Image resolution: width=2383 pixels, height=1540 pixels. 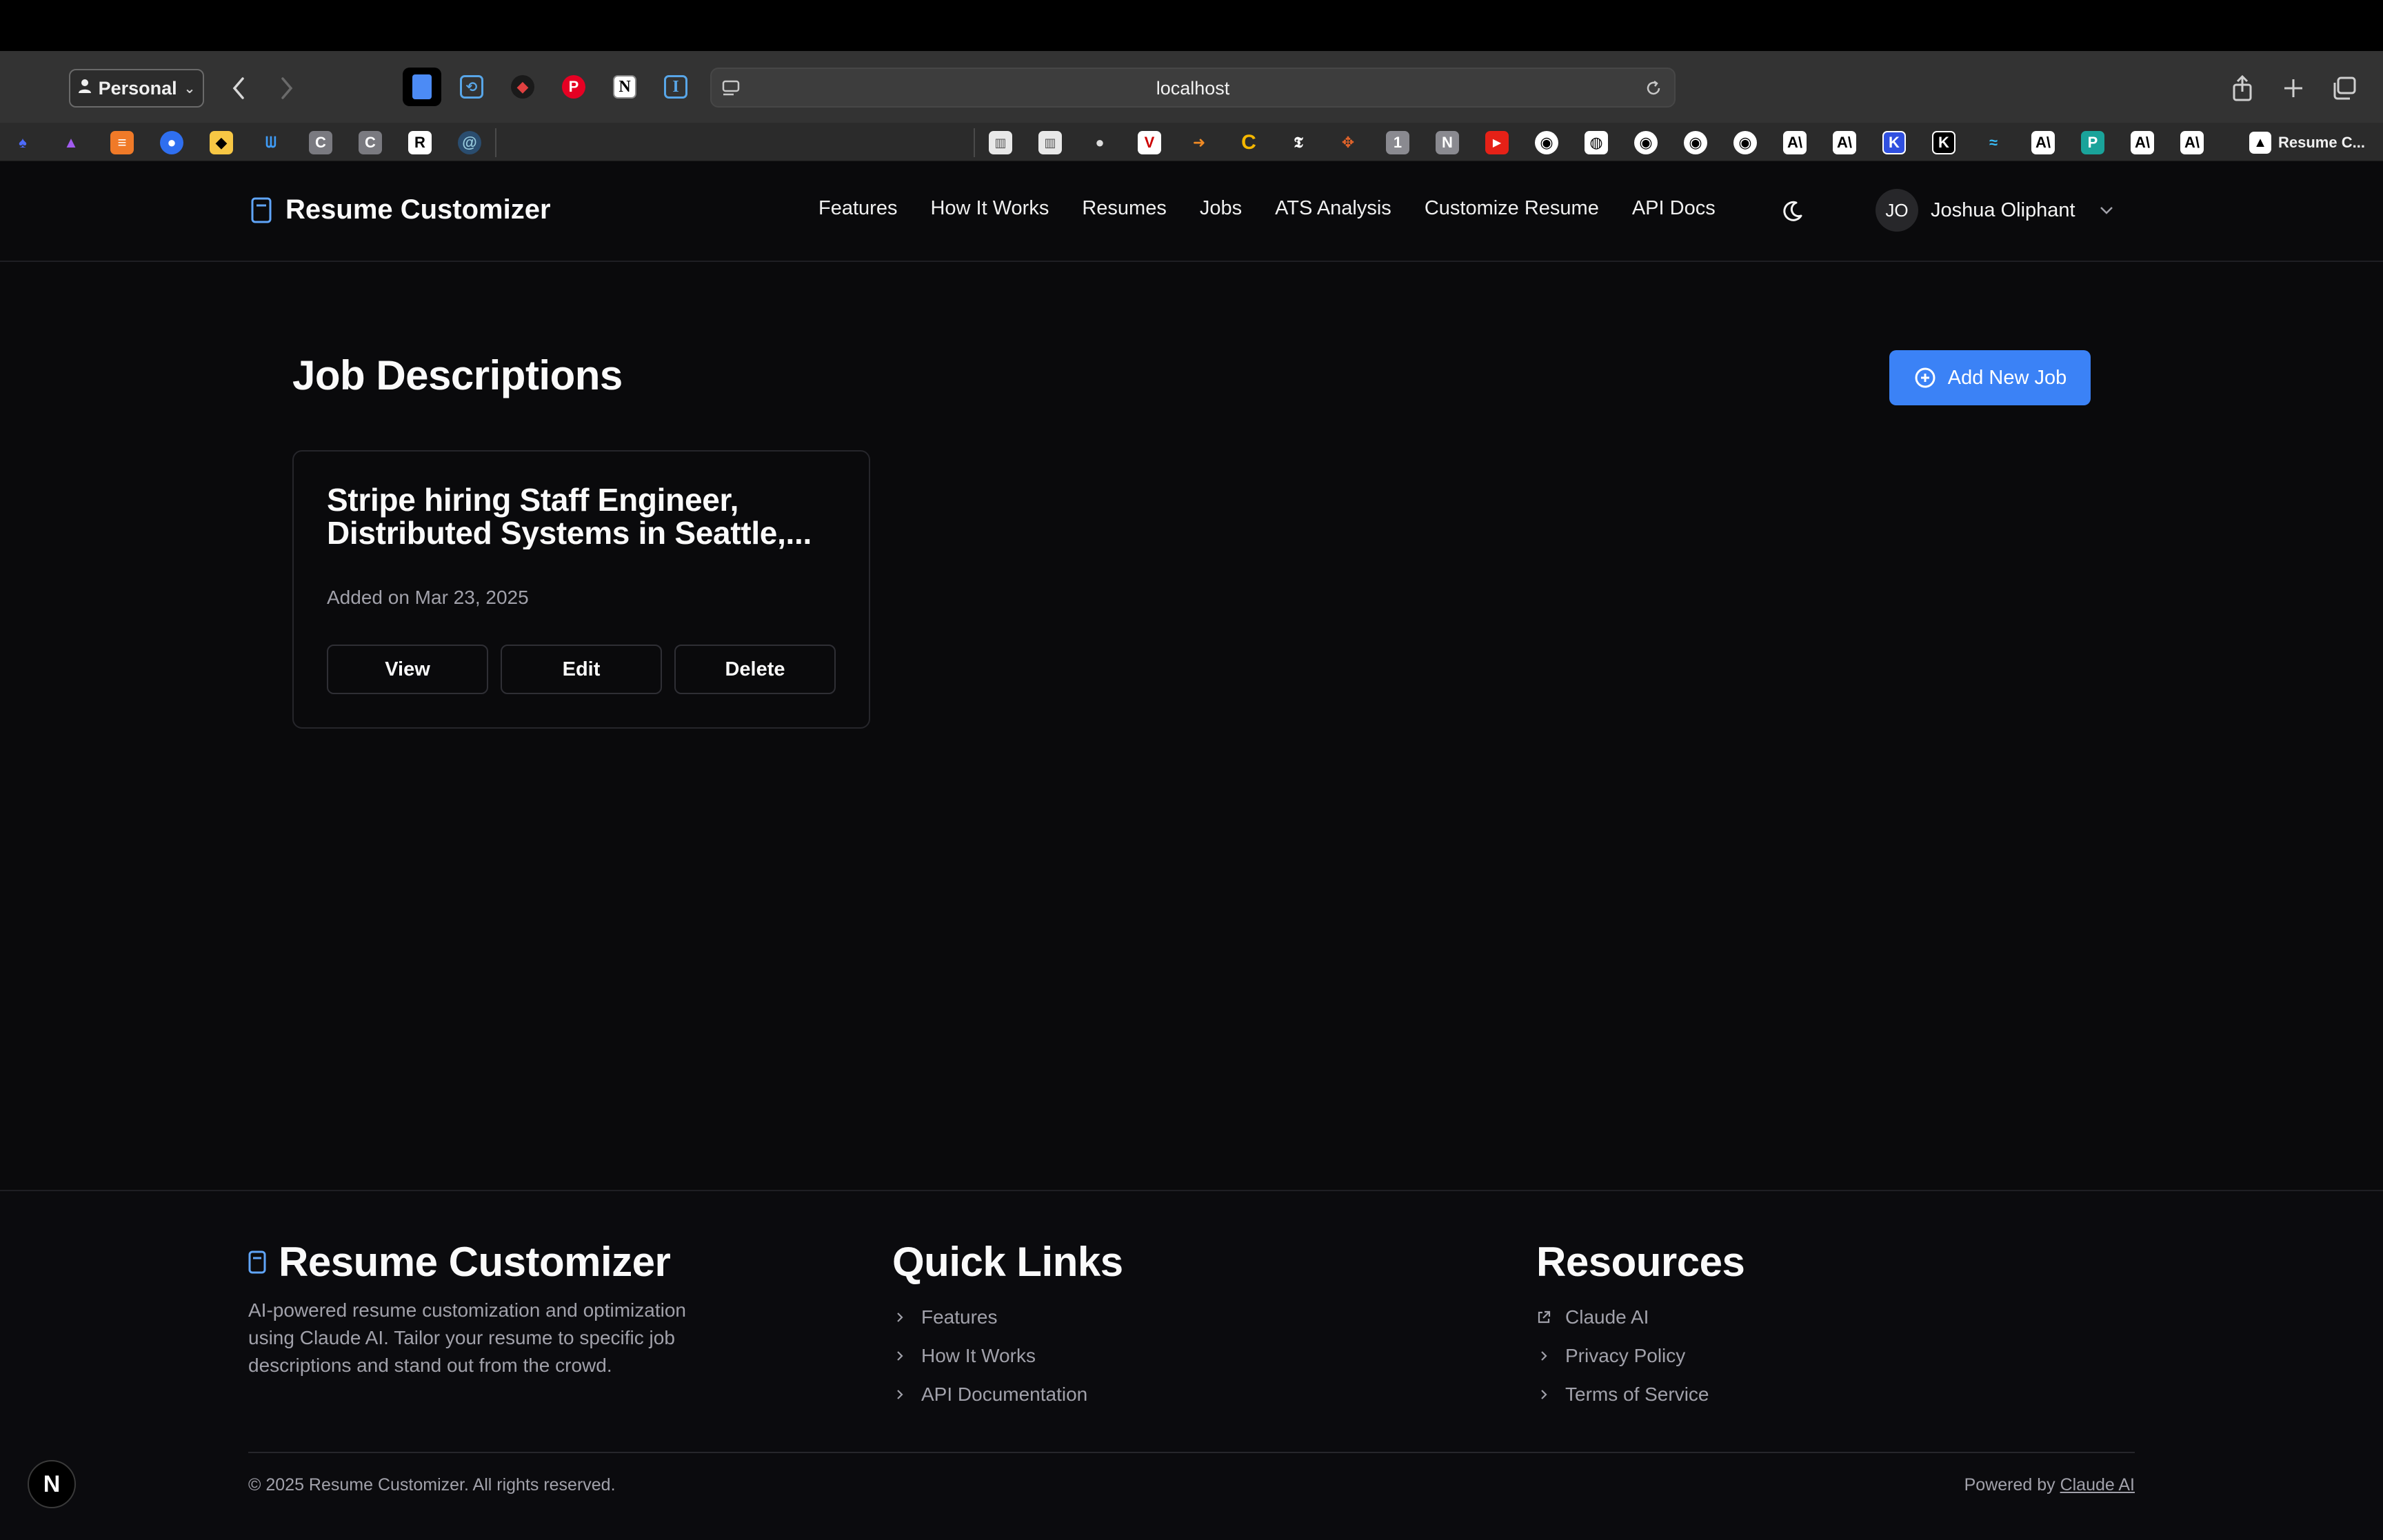 I want to click on bookmark-icon: ᗯ, so click(x=271, y=143).